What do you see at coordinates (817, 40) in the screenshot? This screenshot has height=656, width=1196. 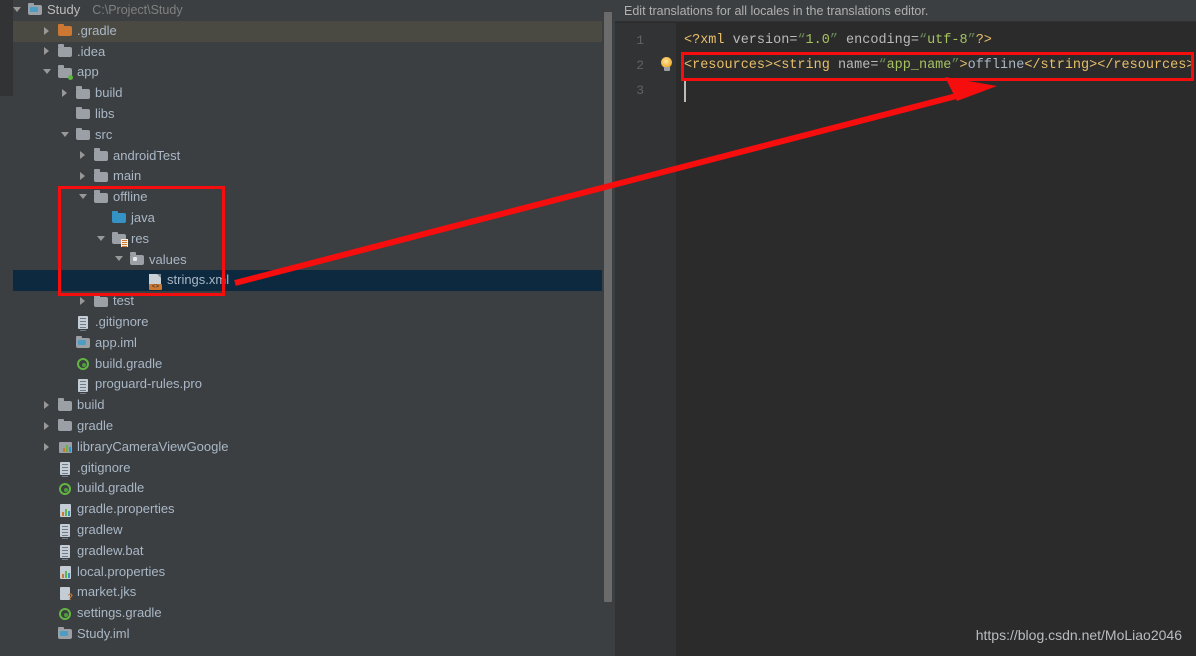 I see `xml-version-value: 1.0` at bounding box center [817, 40].